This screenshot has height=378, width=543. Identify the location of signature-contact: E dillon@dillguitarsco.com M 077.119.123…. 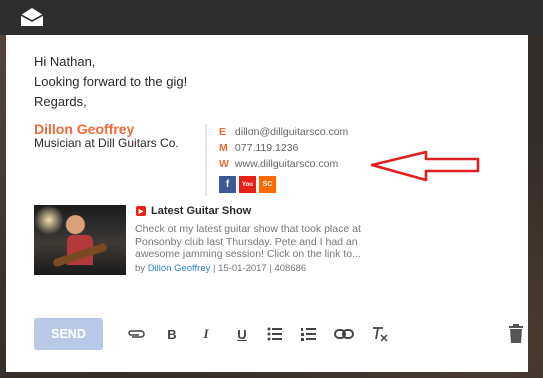
(283, 148).